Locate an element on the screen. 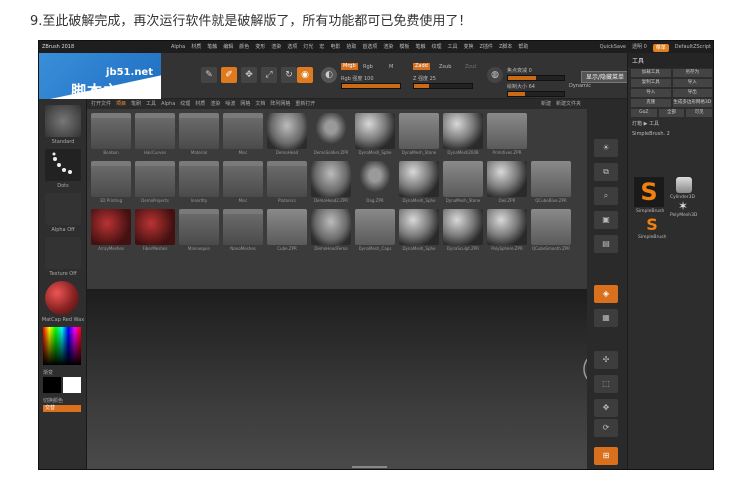 The height and width of the screenshot is (478, 750). menu-item: 模板 is located at coordinates (404, 47).